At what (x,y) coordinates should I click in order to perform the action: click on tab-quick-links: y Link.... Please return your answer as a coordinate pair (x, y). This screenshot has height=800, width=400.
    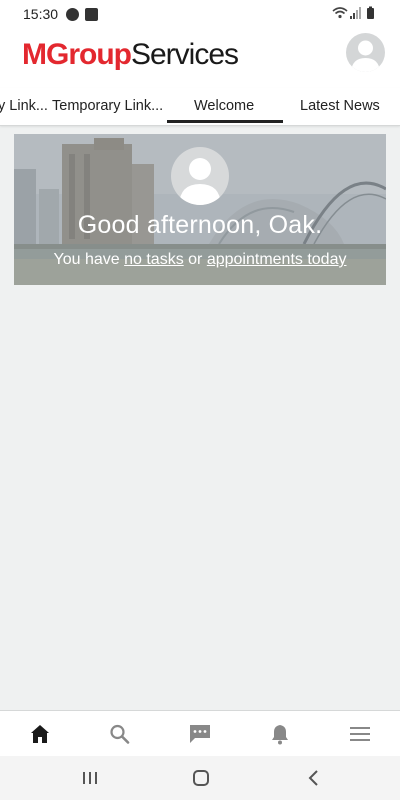
    Looking at the image, I should click on (24, 106).